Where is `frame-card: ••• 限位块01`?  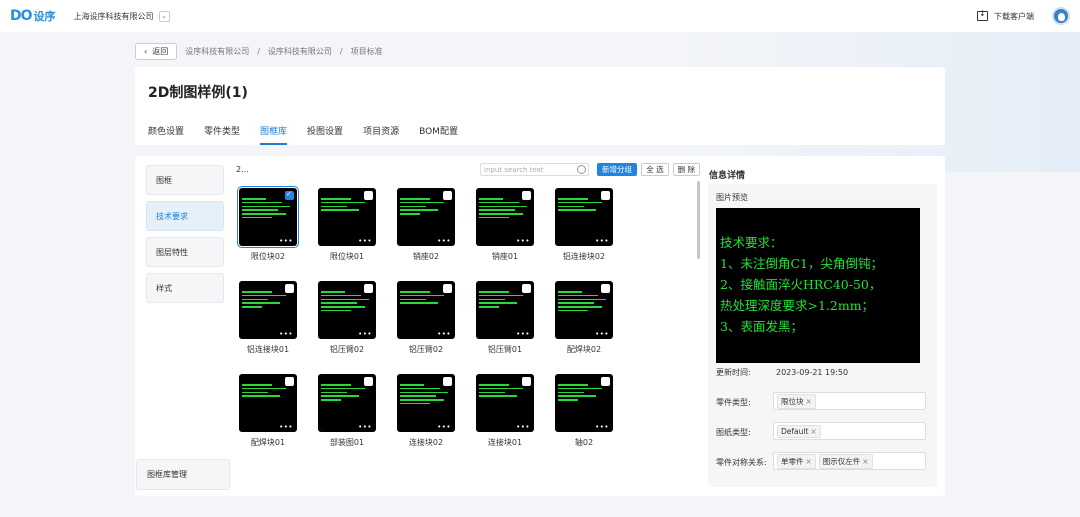 frame-card: ••• 限位块01 is located at coordinates (348, 225).